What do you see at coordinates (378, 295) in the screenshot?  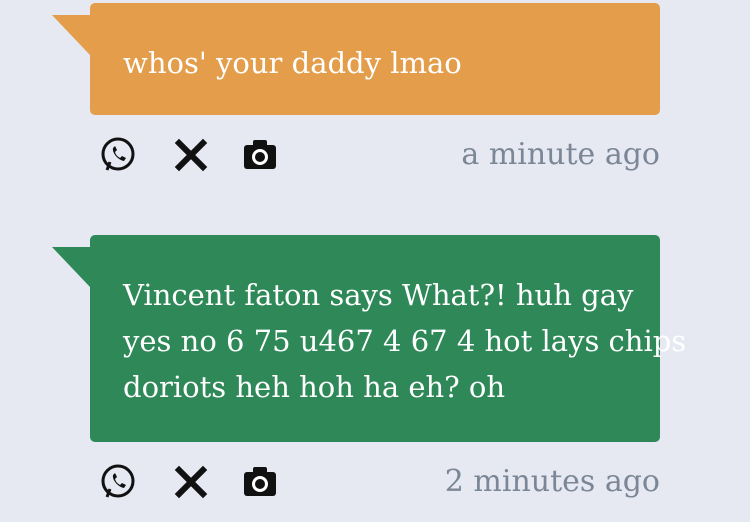 I see `message-text-line: Vincent faton says What?! huh gay` at bounding box center [378, 295].